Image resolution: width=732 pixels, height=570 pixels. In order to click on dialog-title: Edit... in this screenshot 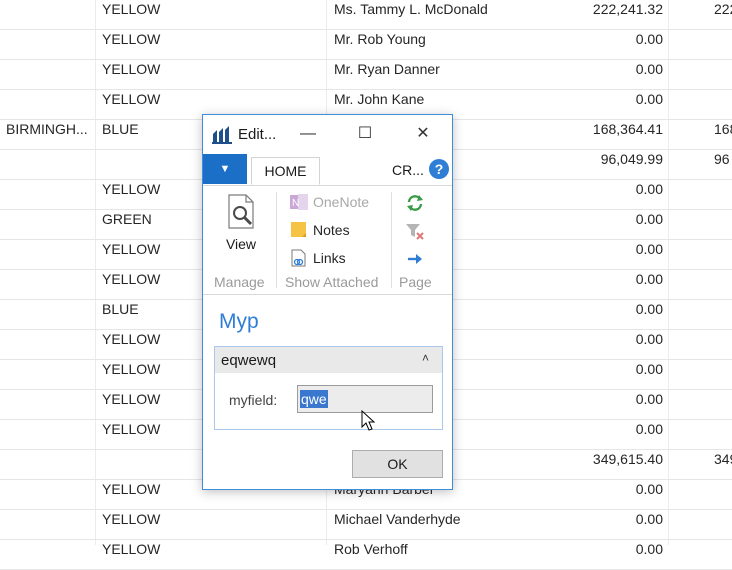, I will do `click(257, 134)`.